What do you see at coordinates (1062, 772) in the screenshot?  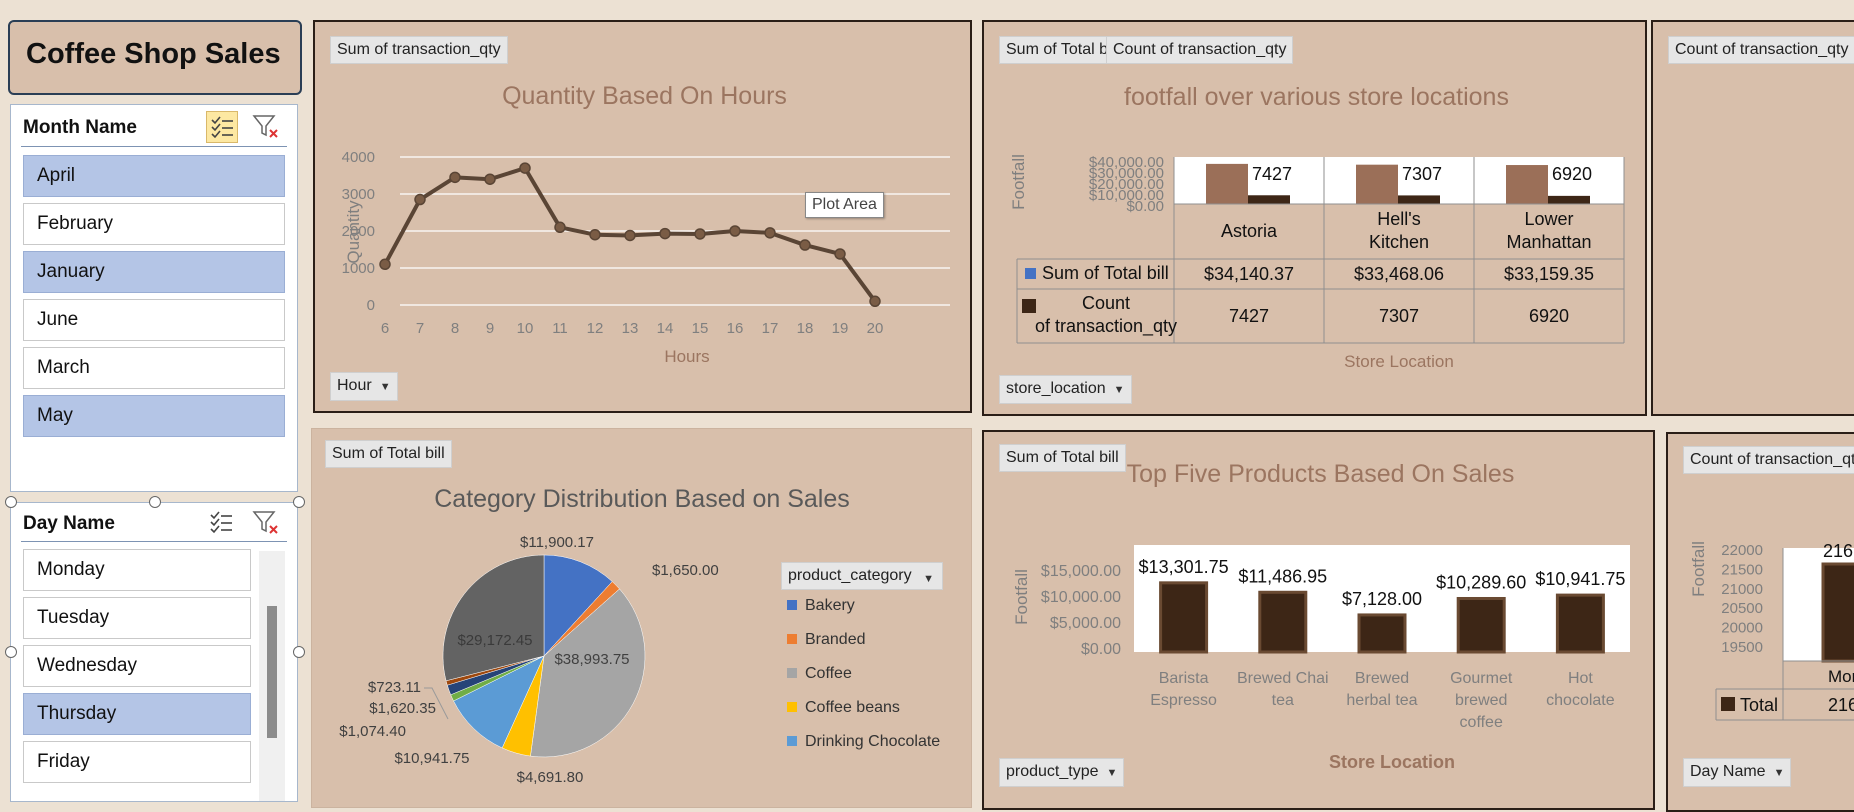 I see `axis-field-button: product_type ▼` at bounding box center [1062, 772].